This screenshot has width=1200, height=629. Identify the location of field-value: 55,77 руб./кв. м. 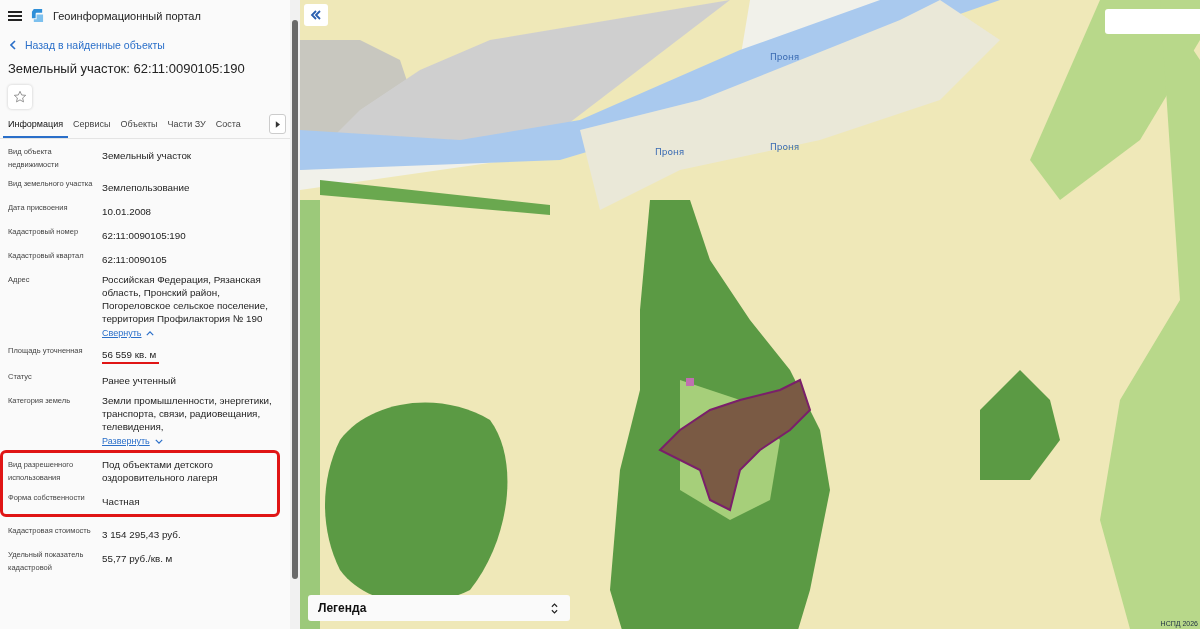
(137, 558).